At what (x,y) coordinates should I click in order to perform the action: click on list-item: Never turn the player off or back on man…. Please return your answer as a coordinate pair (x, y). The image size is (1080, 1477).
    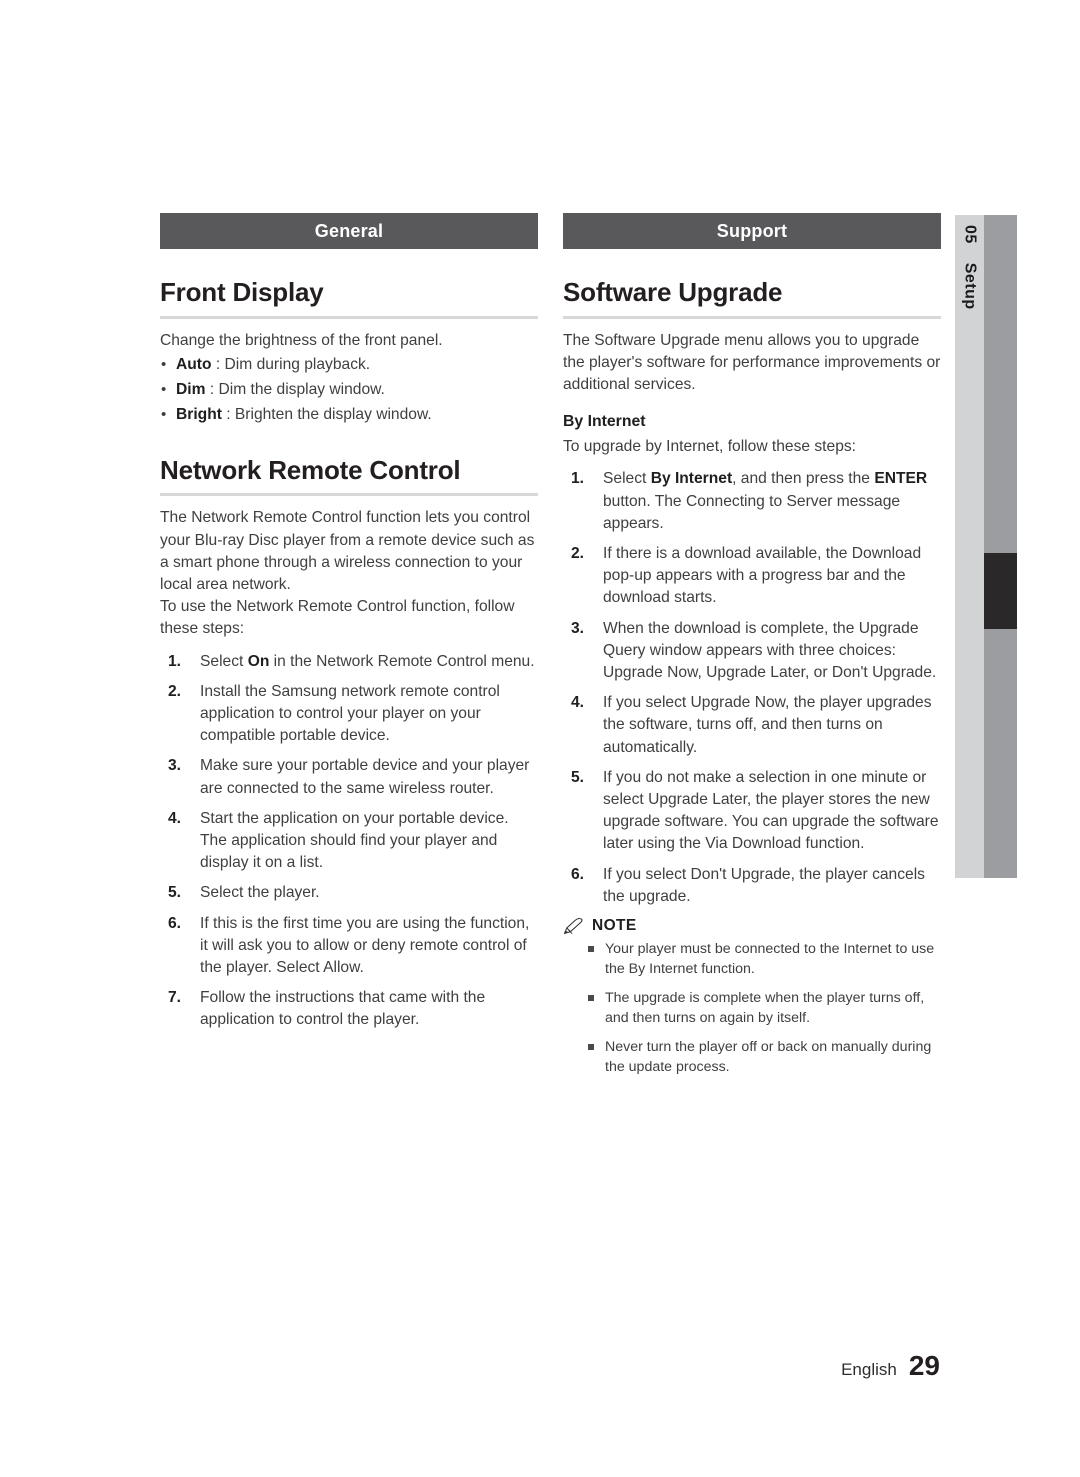
    Looking at the image, I should click on (764, 1057).